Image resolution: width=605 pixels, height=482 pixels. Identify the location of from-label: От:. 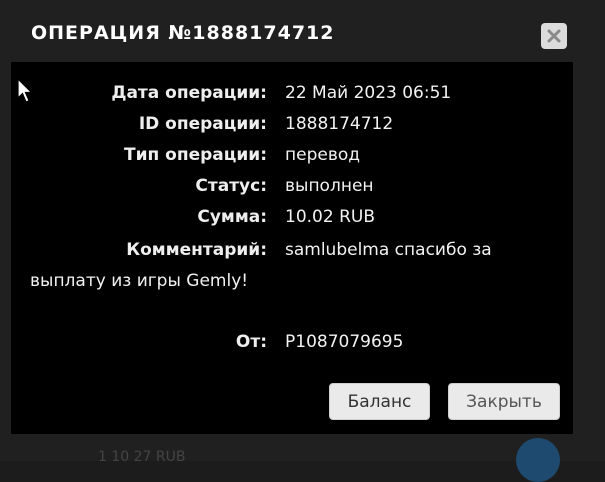
(251, 342).